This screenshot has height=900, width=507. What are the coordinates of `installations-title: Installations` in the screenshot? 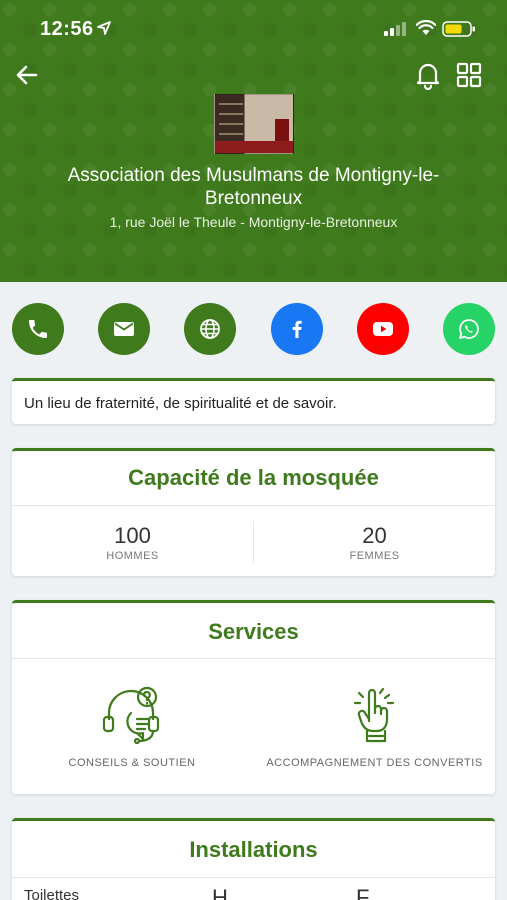 It's located at (253, 849).